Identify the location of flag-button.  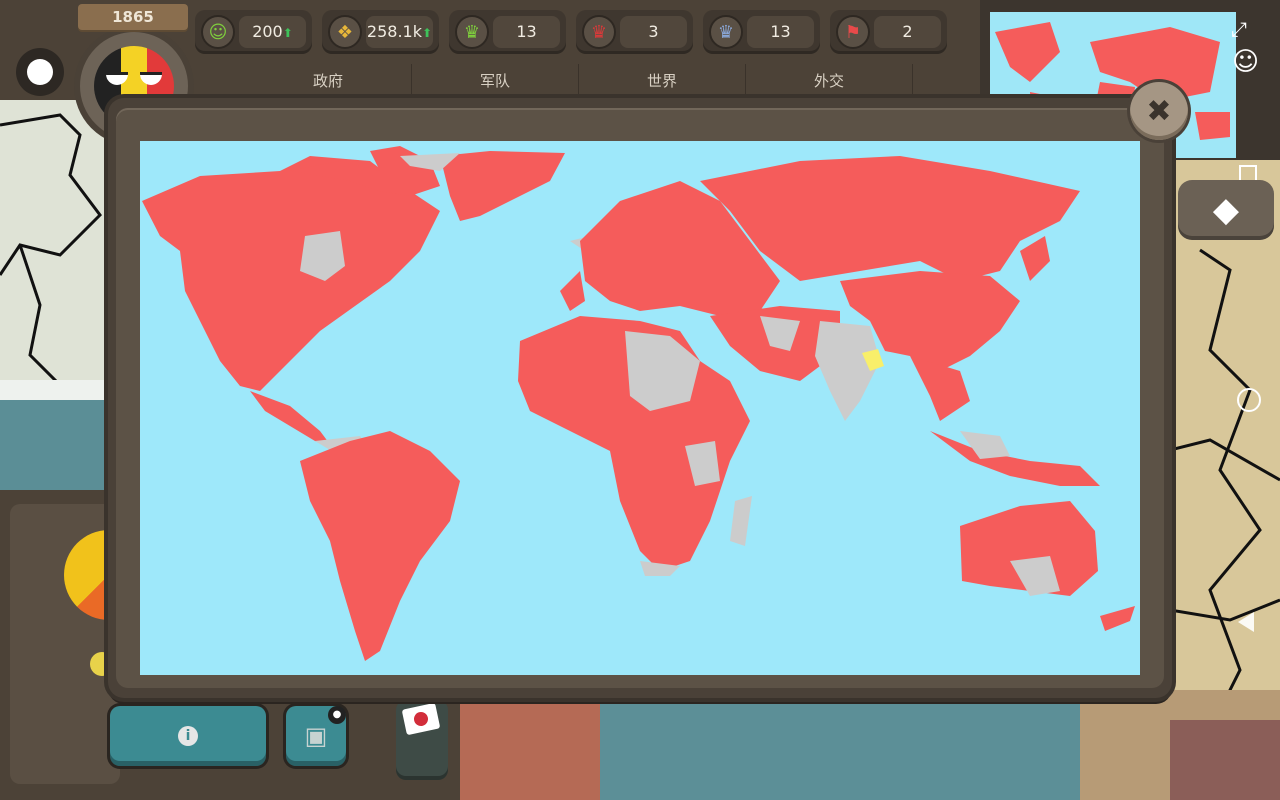
(422, 740).